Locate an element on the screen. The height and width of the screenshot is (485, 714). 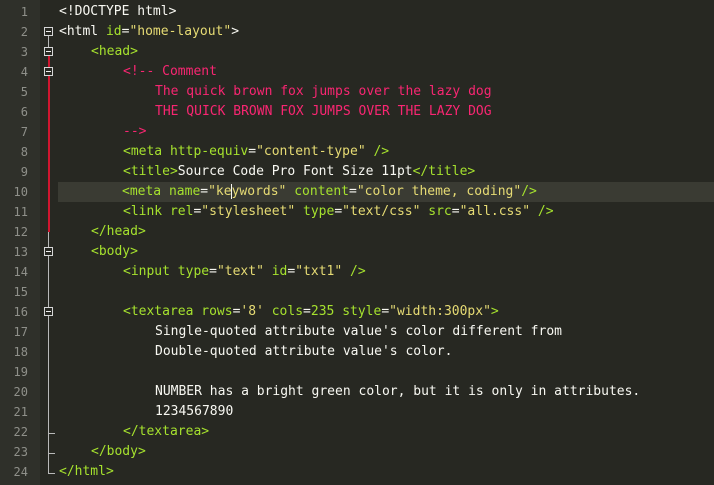
code-token: content is located at coordinates (322, 191).